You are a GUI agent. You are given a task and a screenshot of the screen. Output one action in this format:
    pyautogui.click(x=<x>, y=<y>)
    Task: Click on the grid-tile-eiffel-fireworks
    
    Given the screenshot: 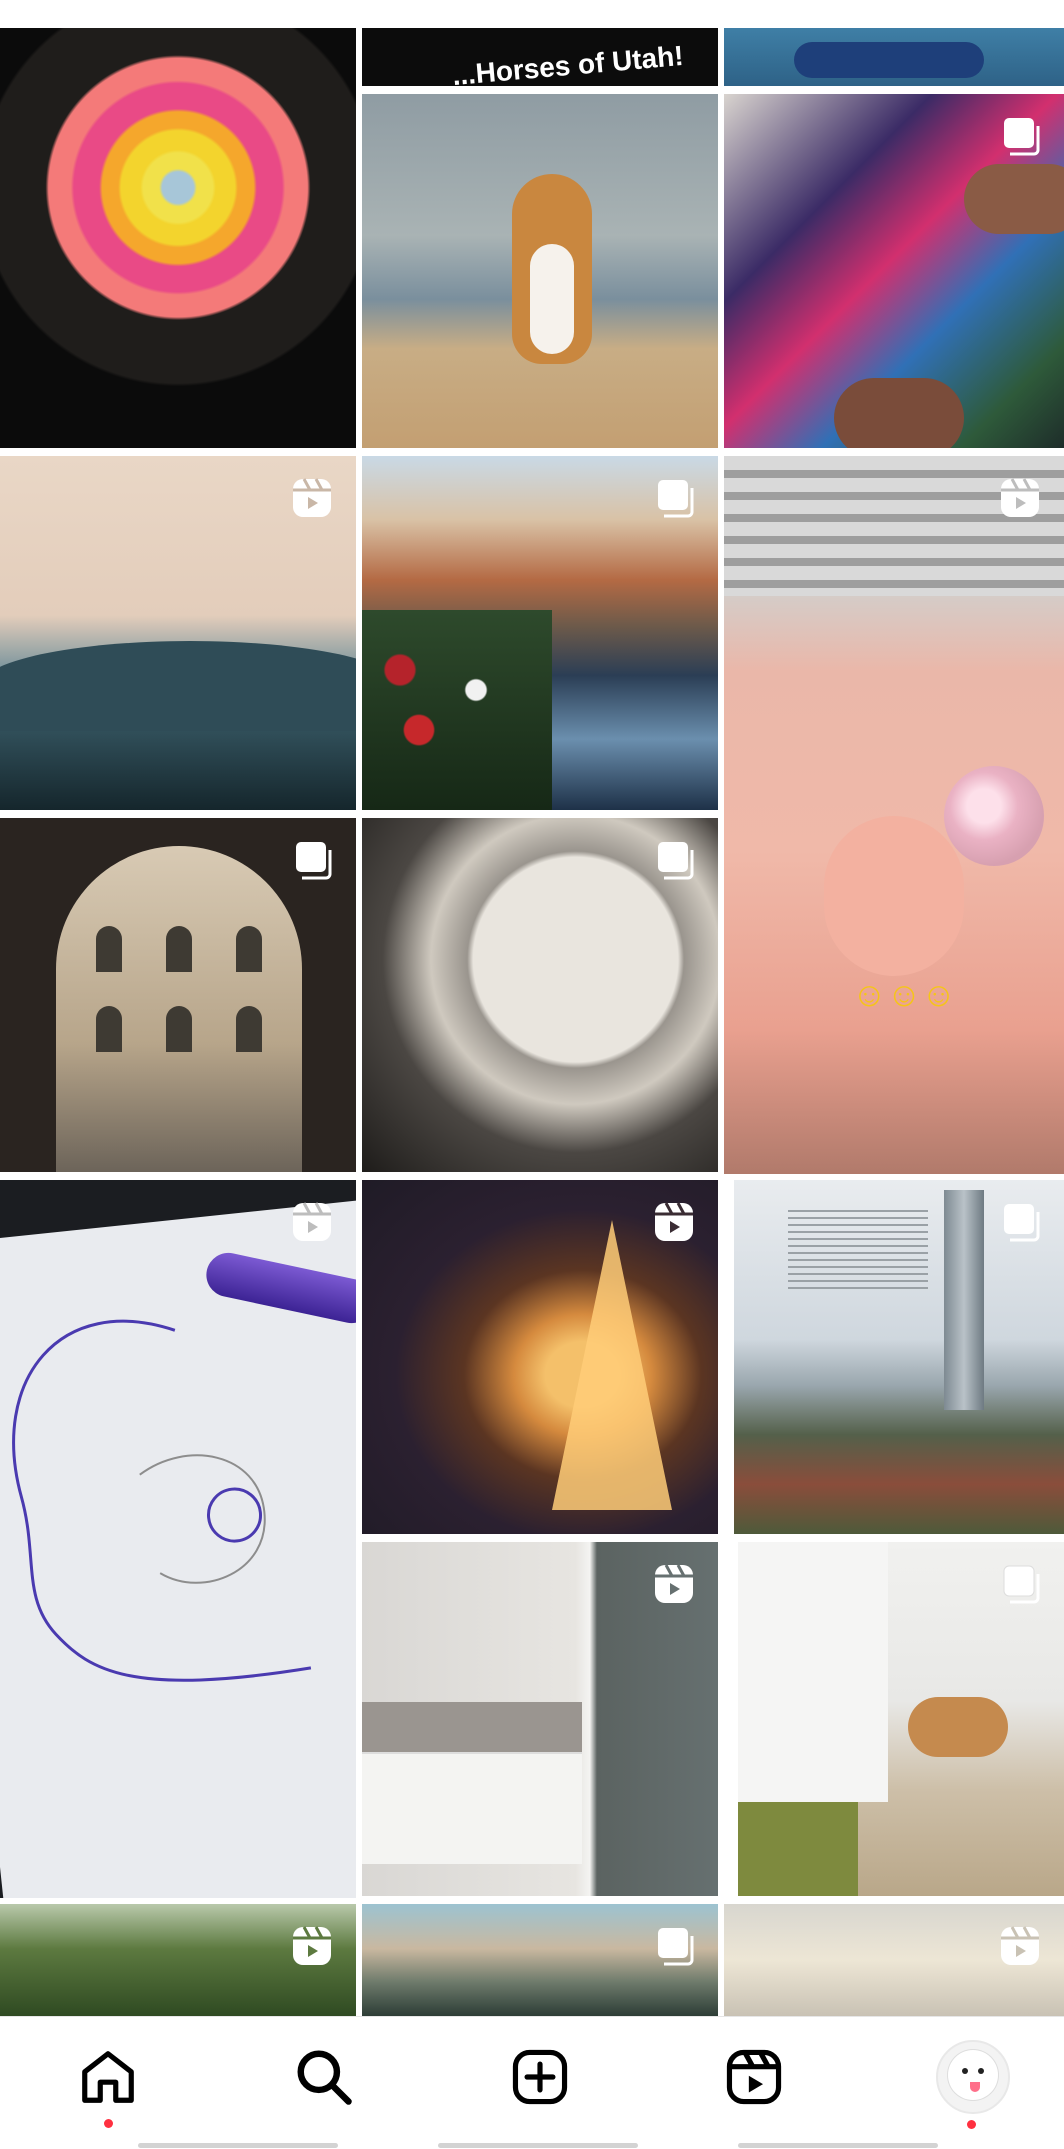 What is the action you would take?
    pyautogui.click(x=540, y=1357)
    